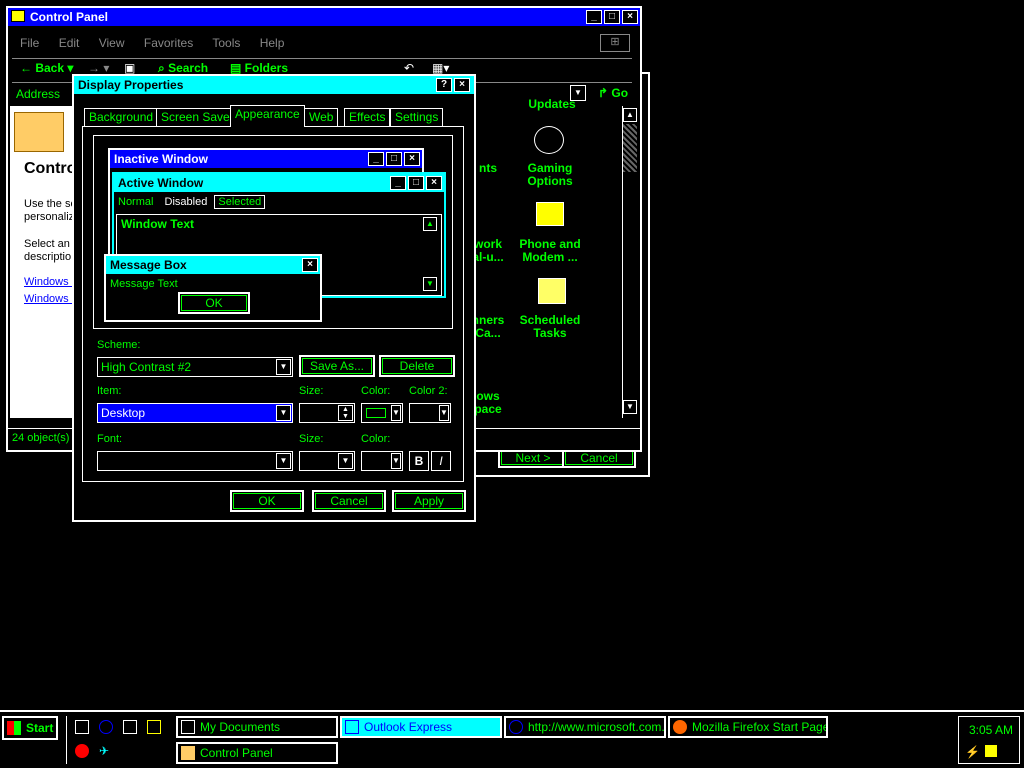 The width and height of the screenshot is (1024, 768). What do you see at coordinates (123, 413) in the screenshot?
I see `item-value: Desktop` at bounding box center [123, 413].